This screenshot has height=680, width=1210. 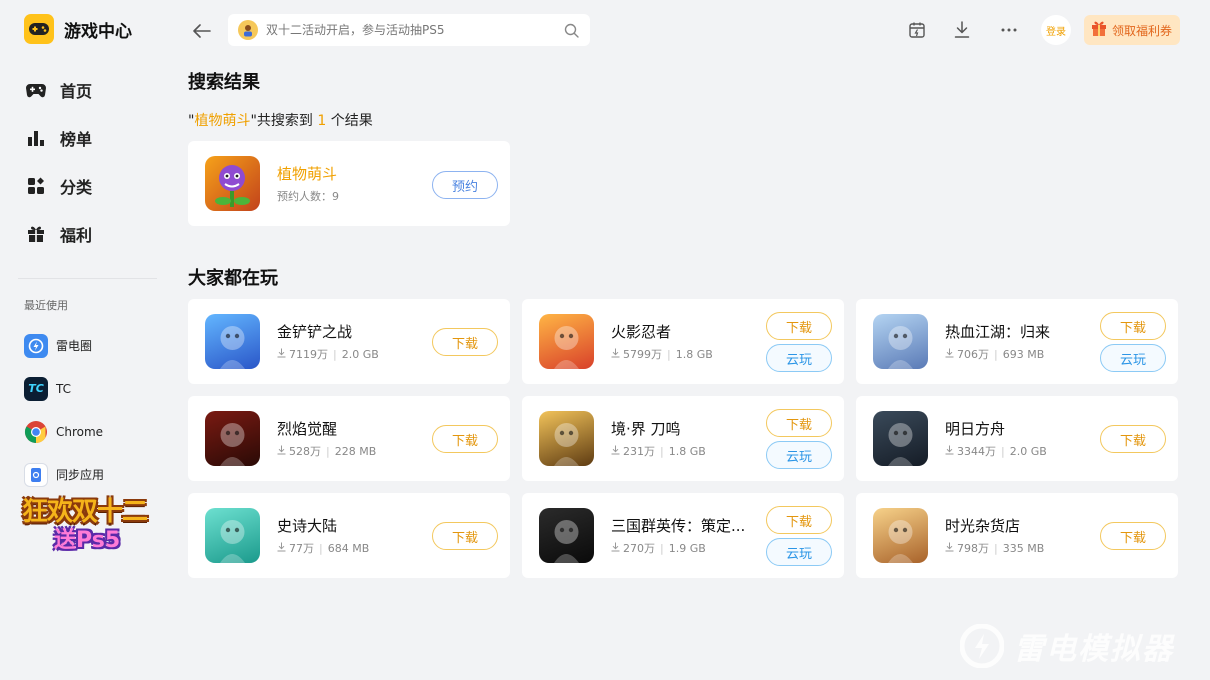 I want to click on game-size: 1.8 GB, so click(x=694, y=354).